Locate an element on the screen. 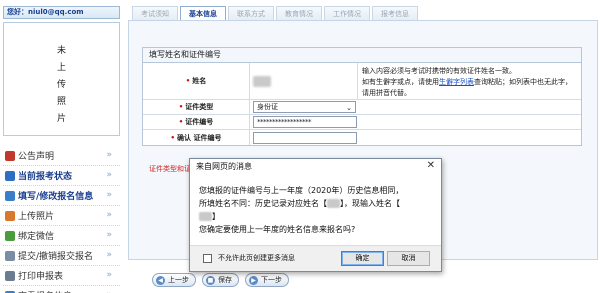 The height and width of the screenshot is (293, 600). sidebar-item: 公告声明 » is located at coordinates (61, 156).